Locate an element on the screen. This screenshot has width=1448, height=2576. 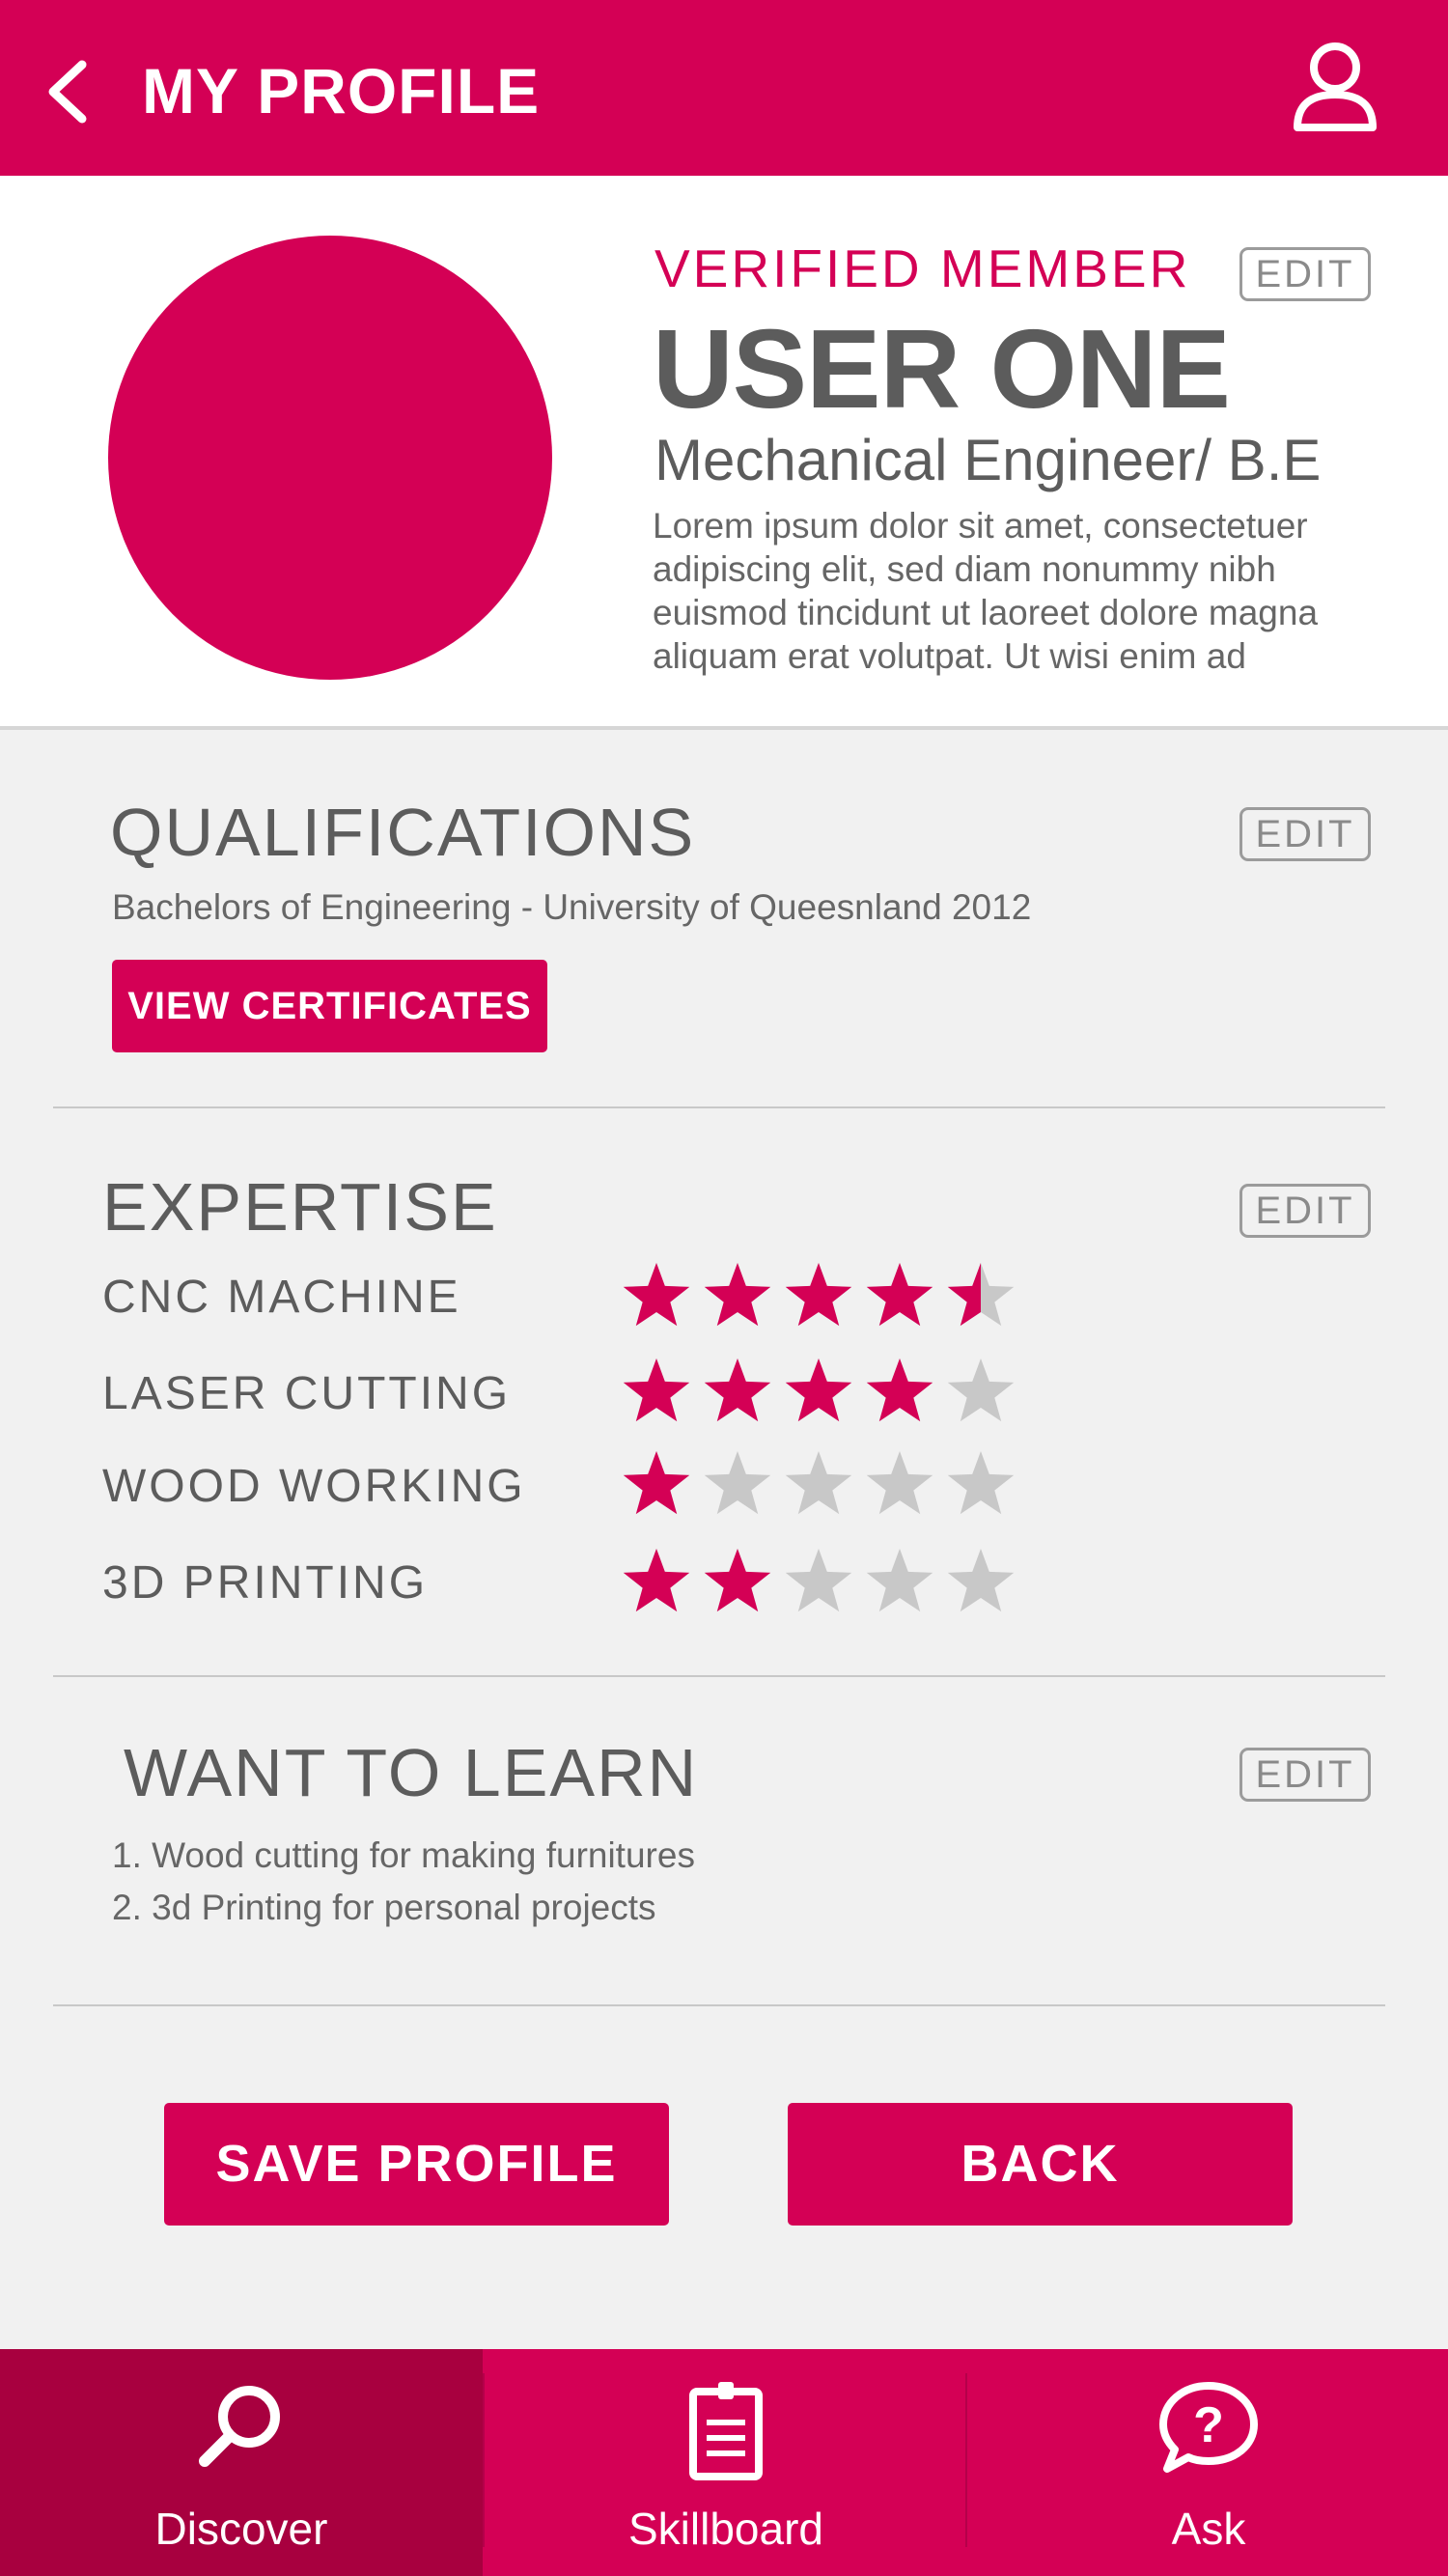
back-button: BACK is located at coordinates (1040, 2164).